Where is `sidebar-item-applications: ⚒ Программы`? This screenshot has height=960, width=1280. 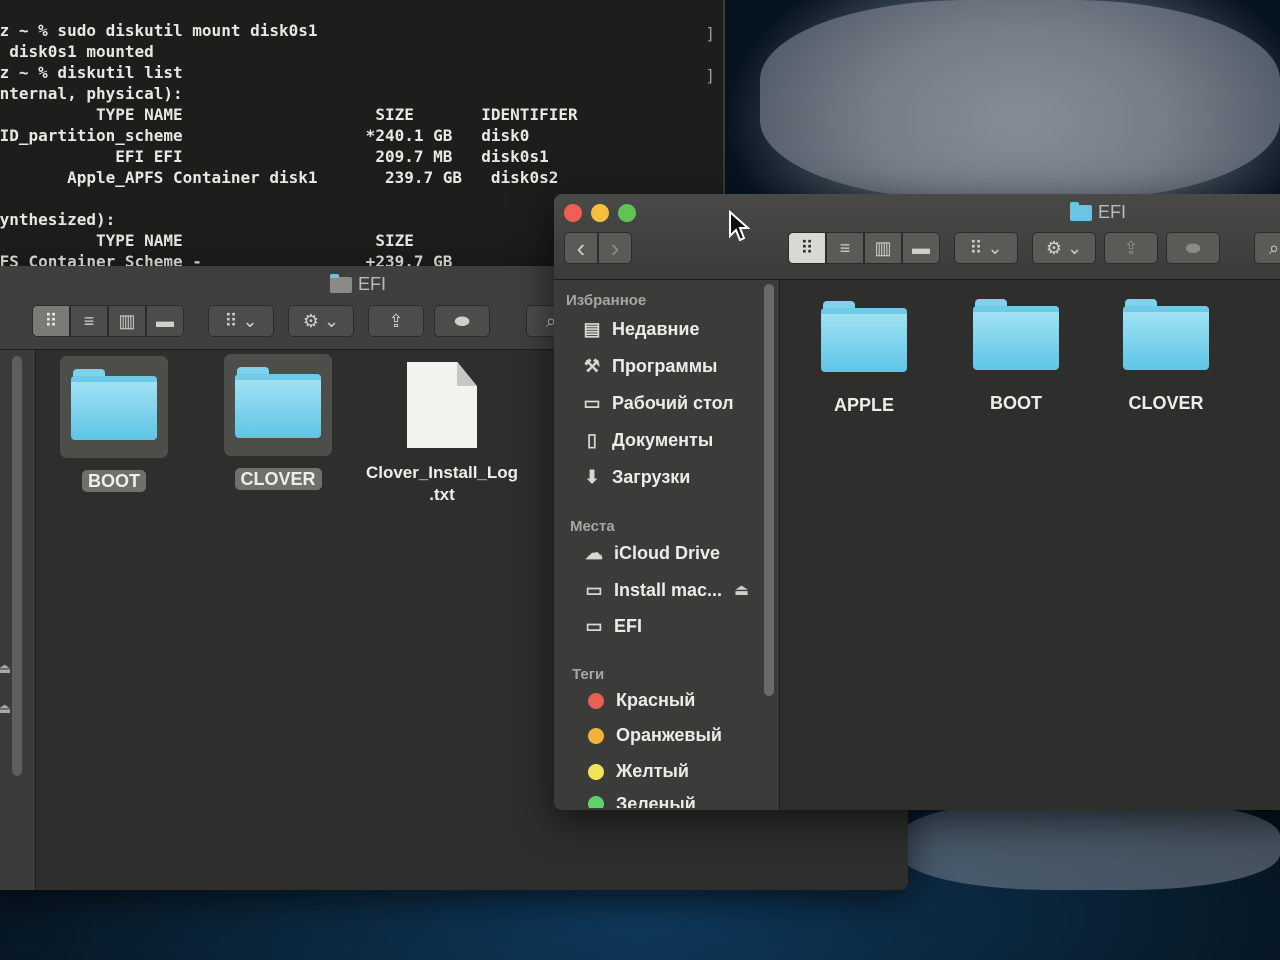
sidebar-item-applications: ⚒ Программы is located at coordinates (649, 366).